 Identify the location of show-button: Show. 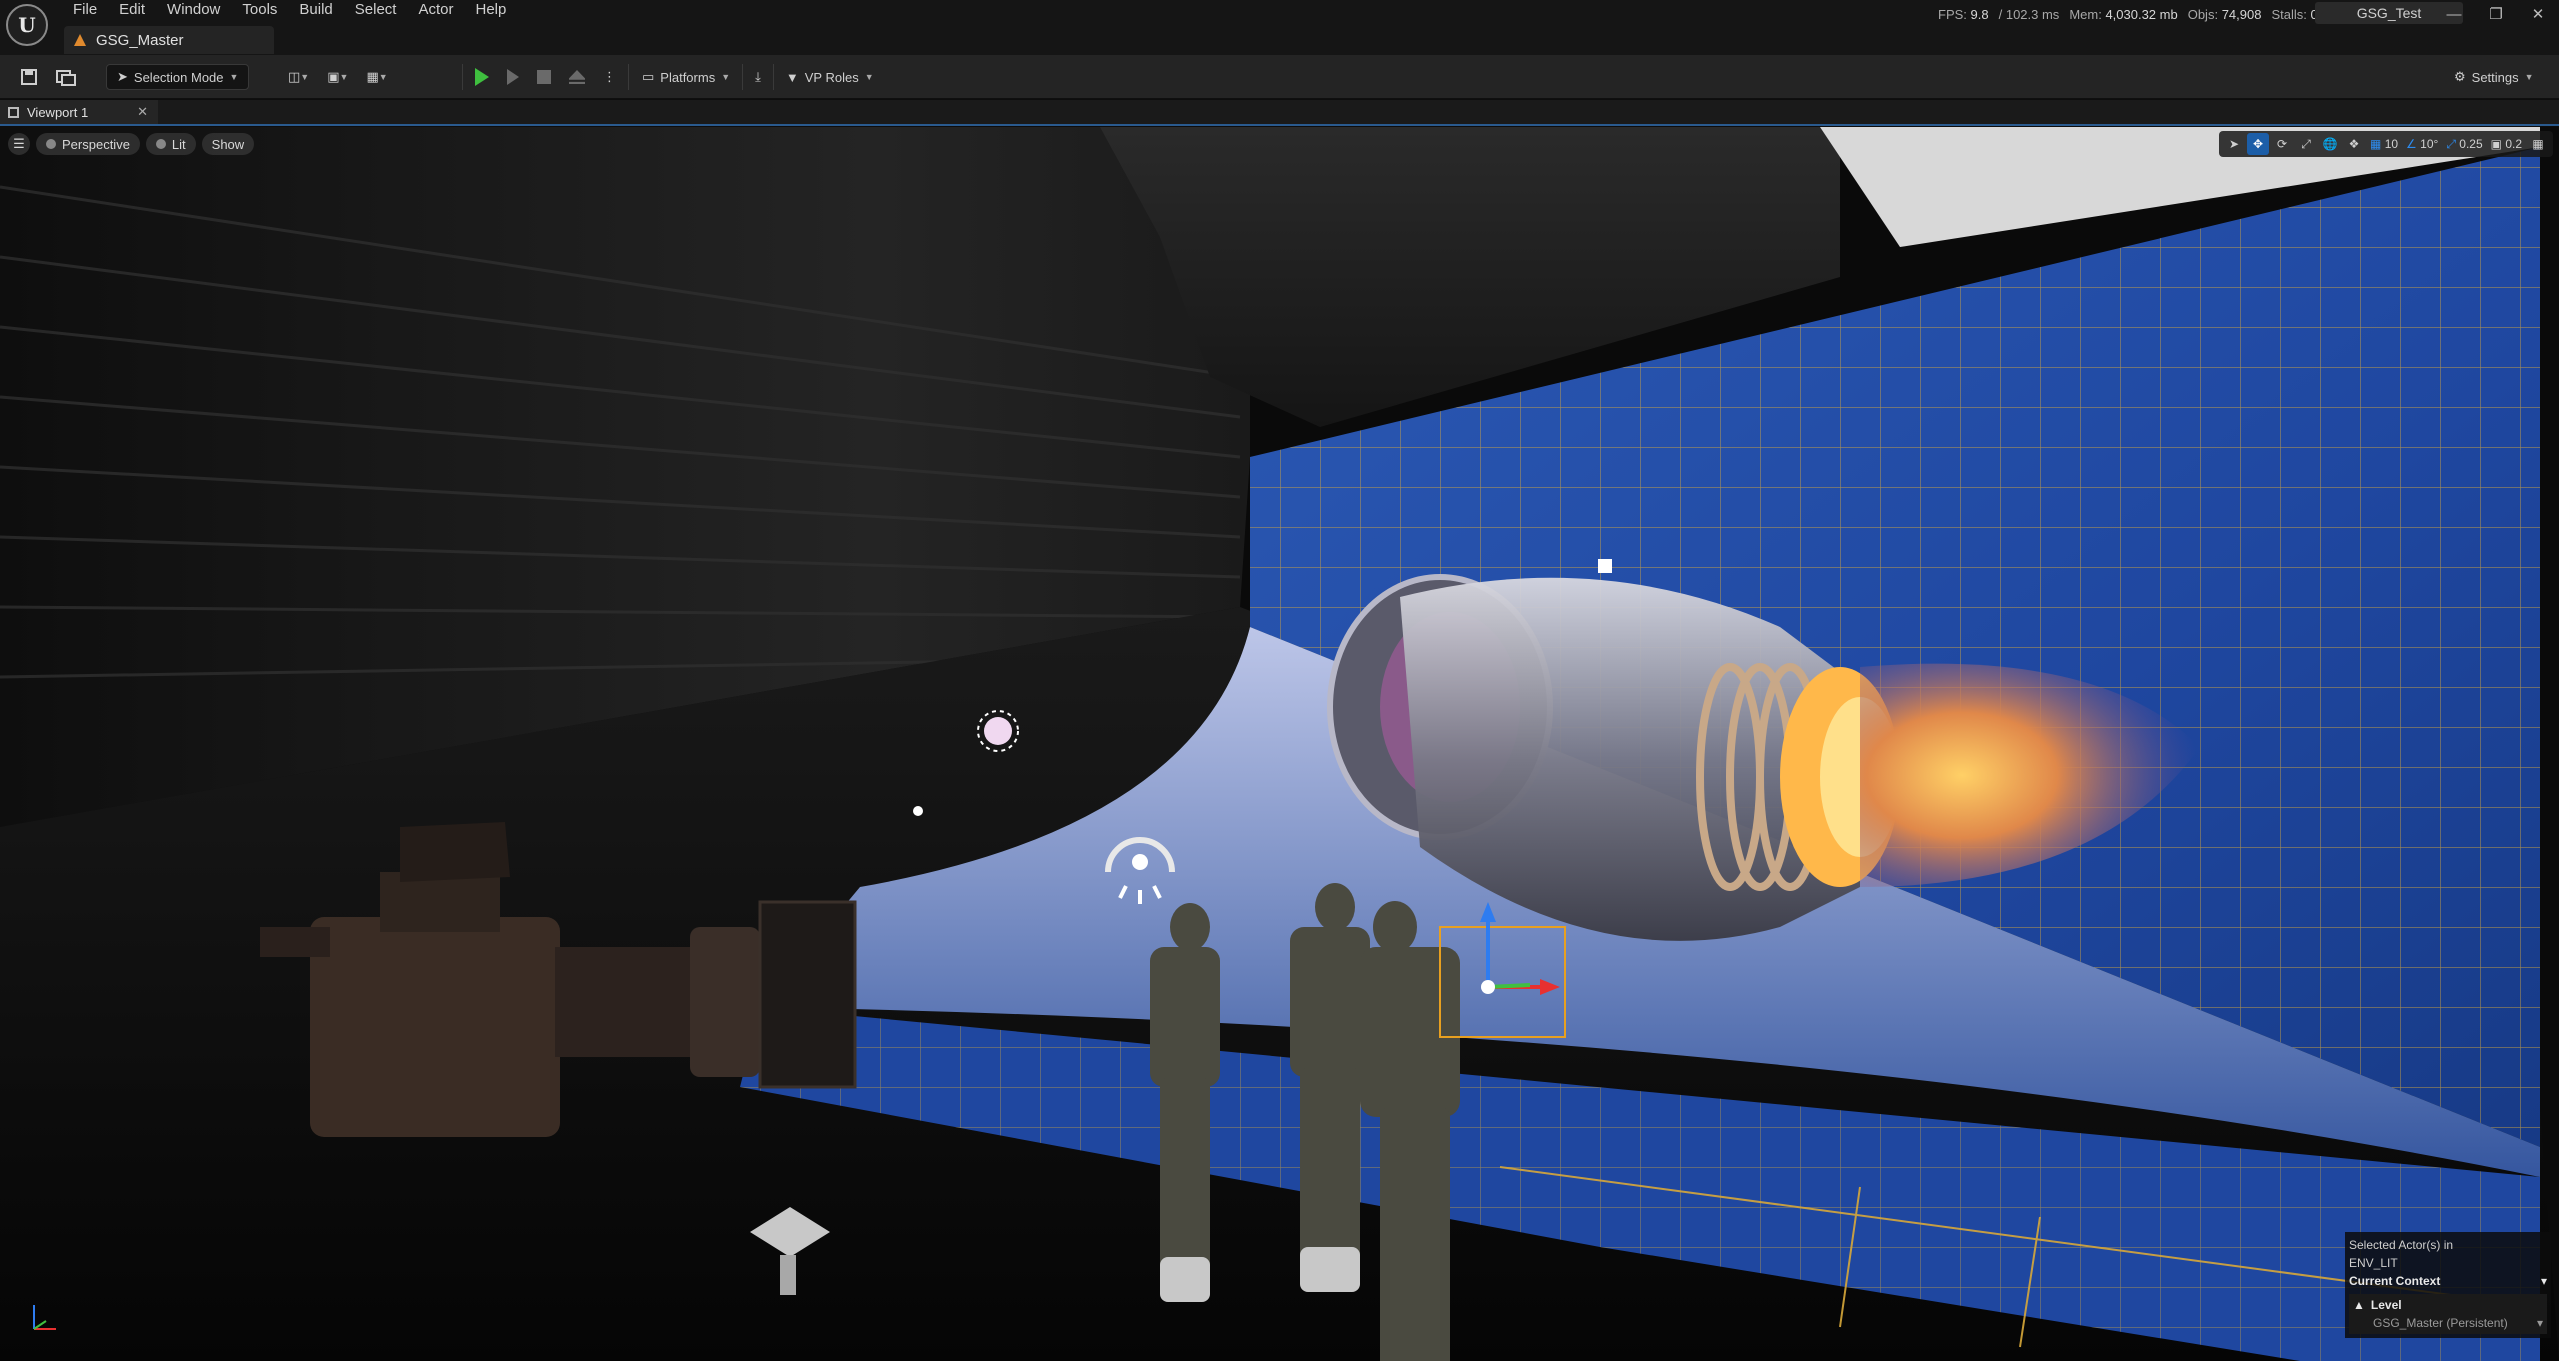
(228, 144).